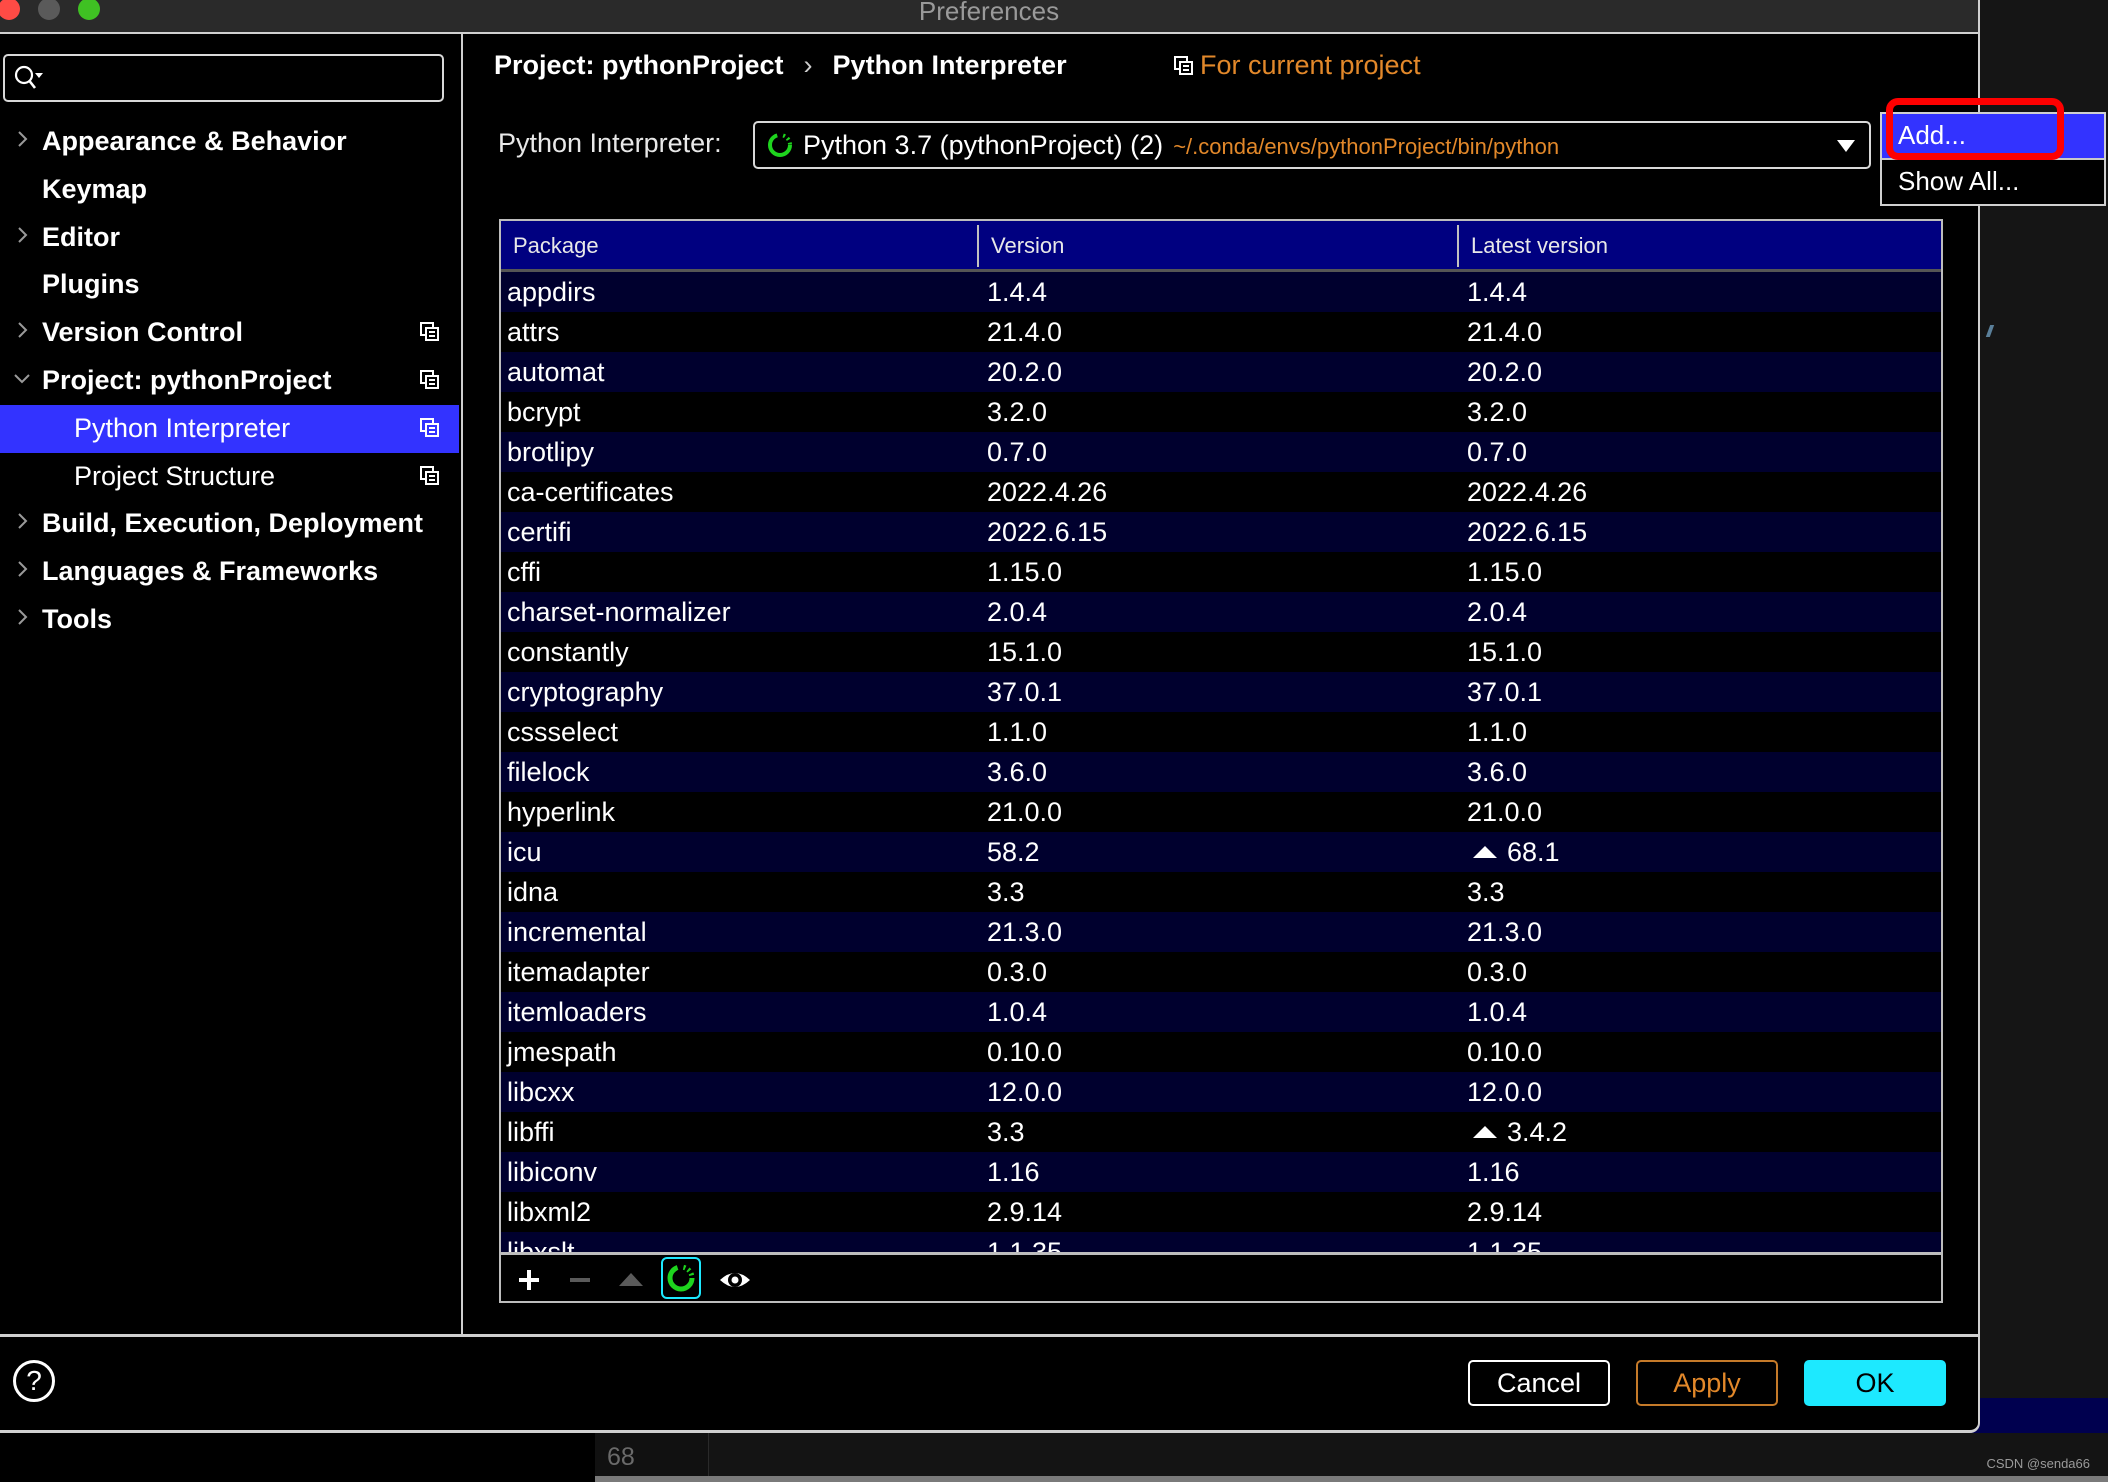 Image resolution: width=2108 pixels, height=1482 pixels. What do you see at coordinates (1025, 652) in the screenshot?
I see `package-version-text: 15.1.0` at bounding box center [1025, 652].